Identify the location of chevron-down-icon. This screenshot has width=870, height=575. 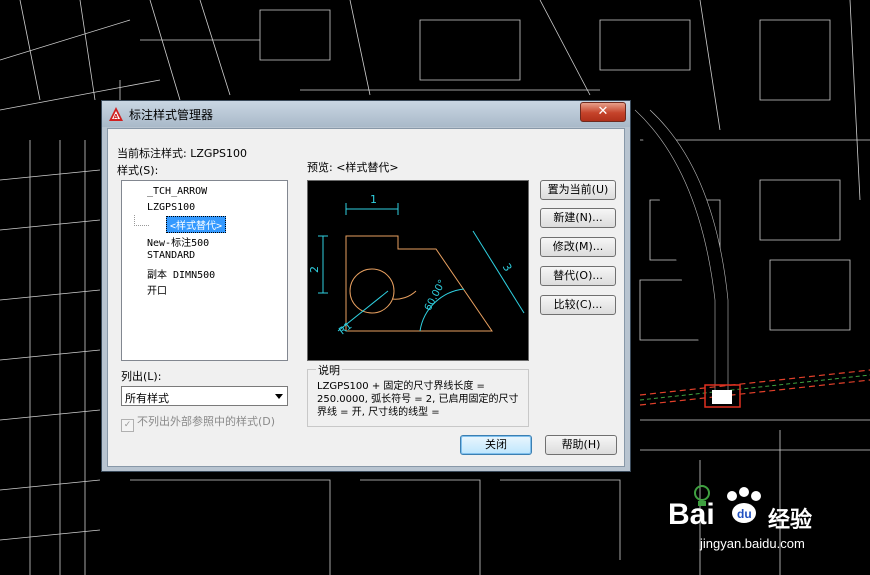
(279, 396).